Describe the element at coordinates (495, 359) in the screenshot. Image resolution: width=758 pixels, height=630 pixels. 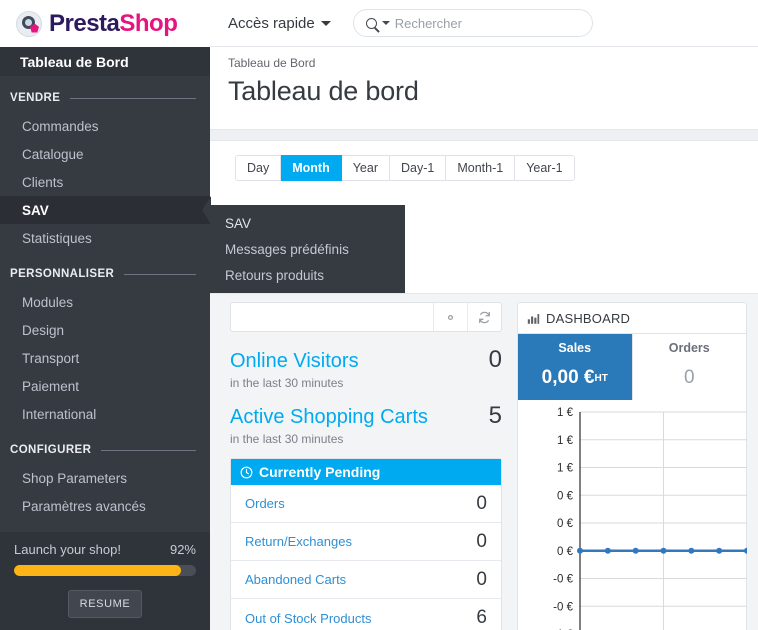
I see `stat-value: 0` at that location.